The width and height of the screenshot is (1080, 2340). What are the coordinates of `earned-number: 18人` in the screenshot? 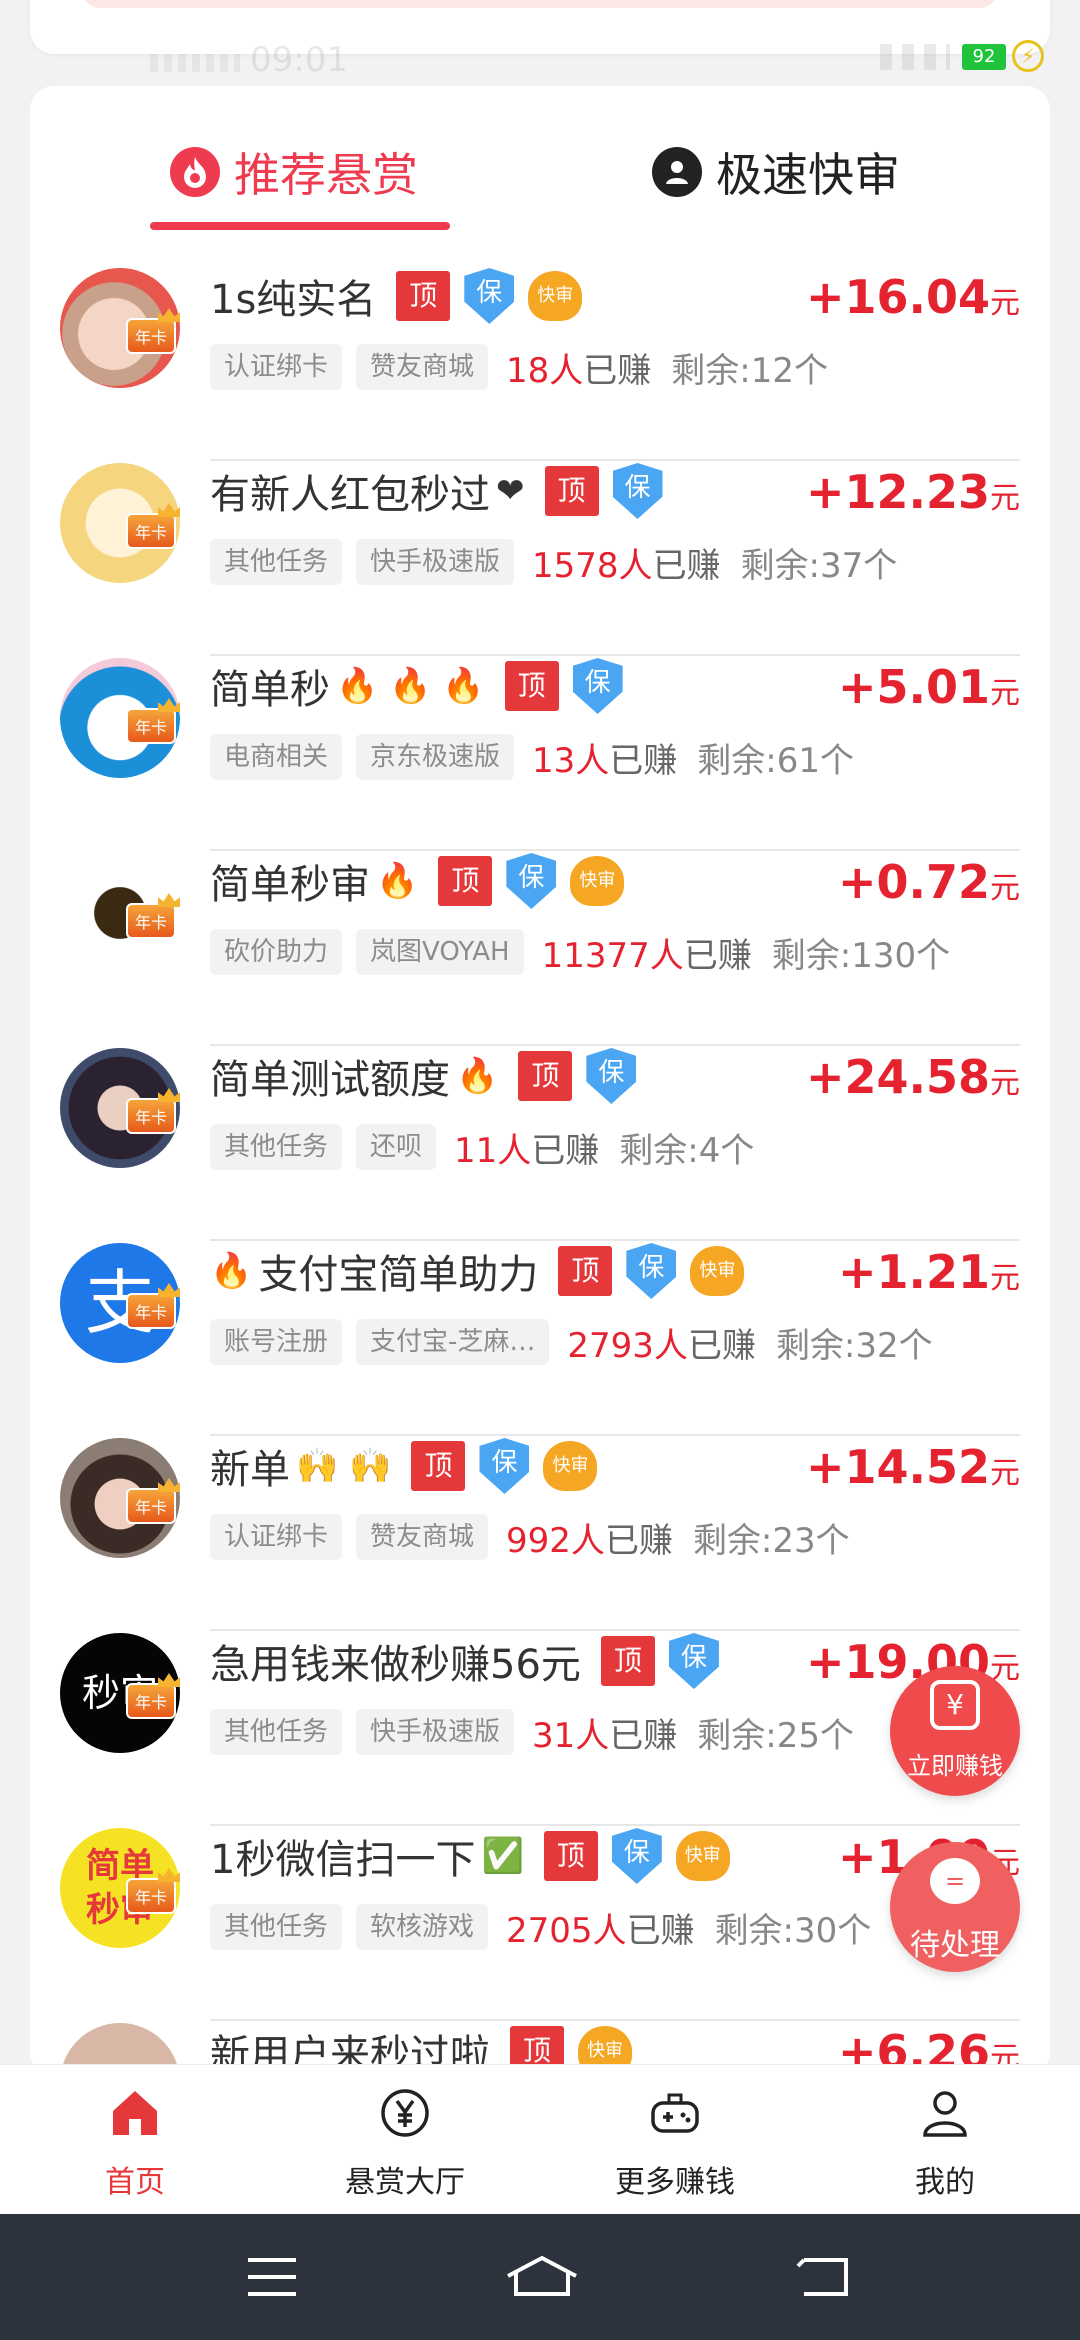 It's located at (545, 370).